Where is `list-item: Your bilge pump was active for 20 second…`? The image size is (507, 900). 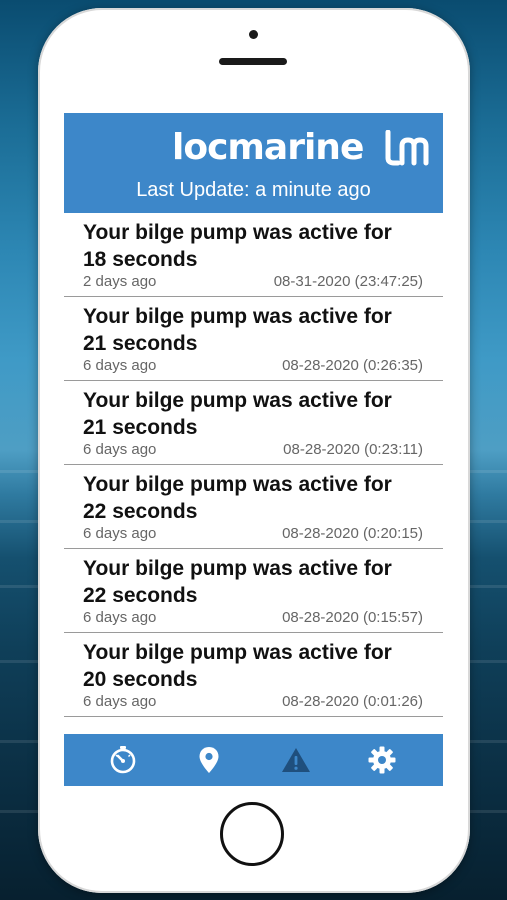 list-item: Your bilge pump was active for 20 second… is located at coordinates (253, 675).